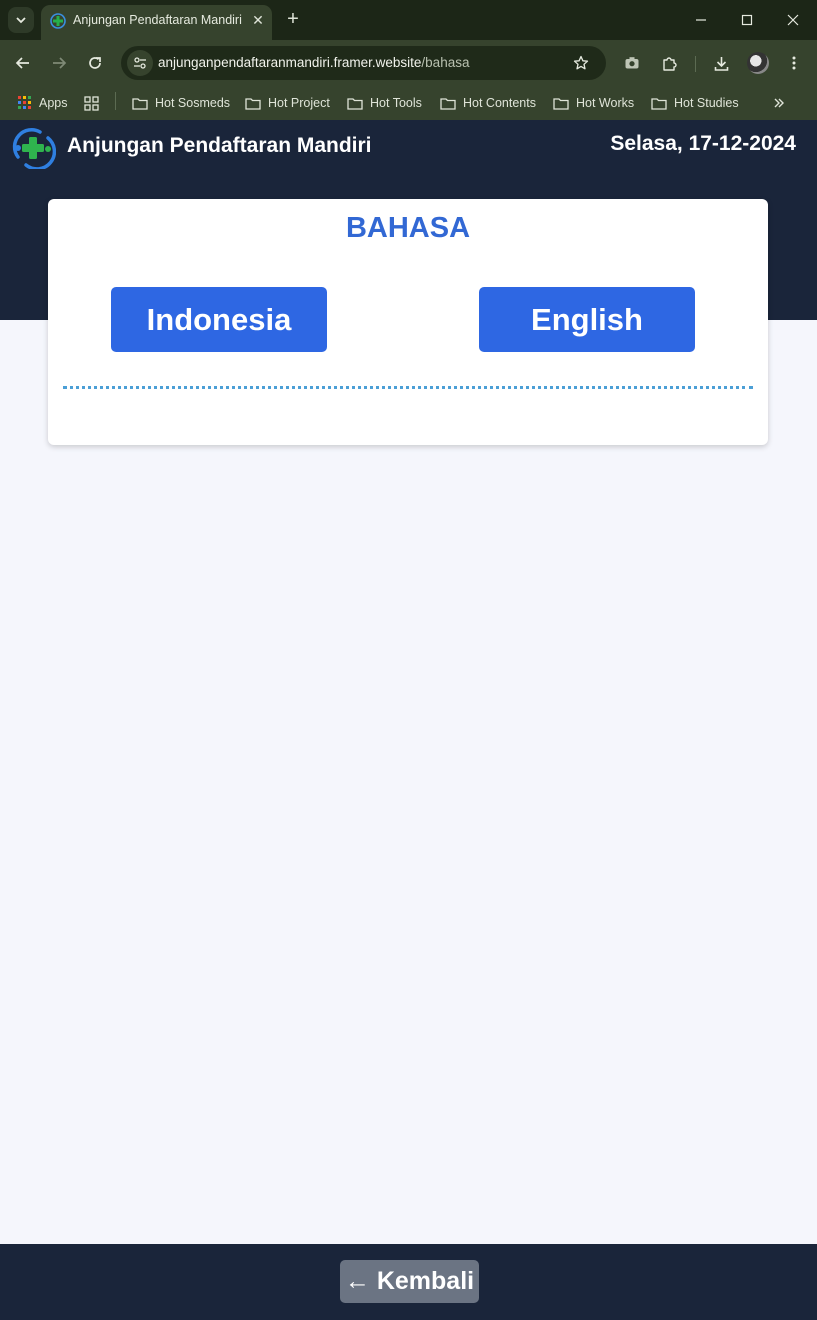  I want to click on downloads-button, so click(721, 63).